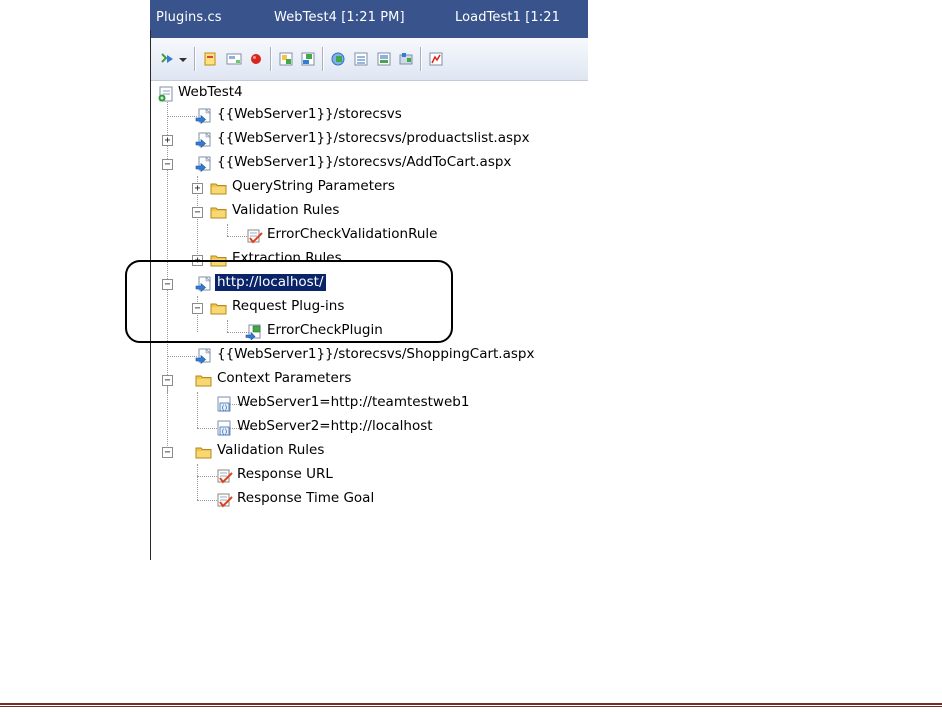 This screenshot has height=712, width=942. What do you see at coordinates (313, 186) in the screenshot?
I see `tree-item-folder: QueryString Parameters` at bounding box center [313, 186].